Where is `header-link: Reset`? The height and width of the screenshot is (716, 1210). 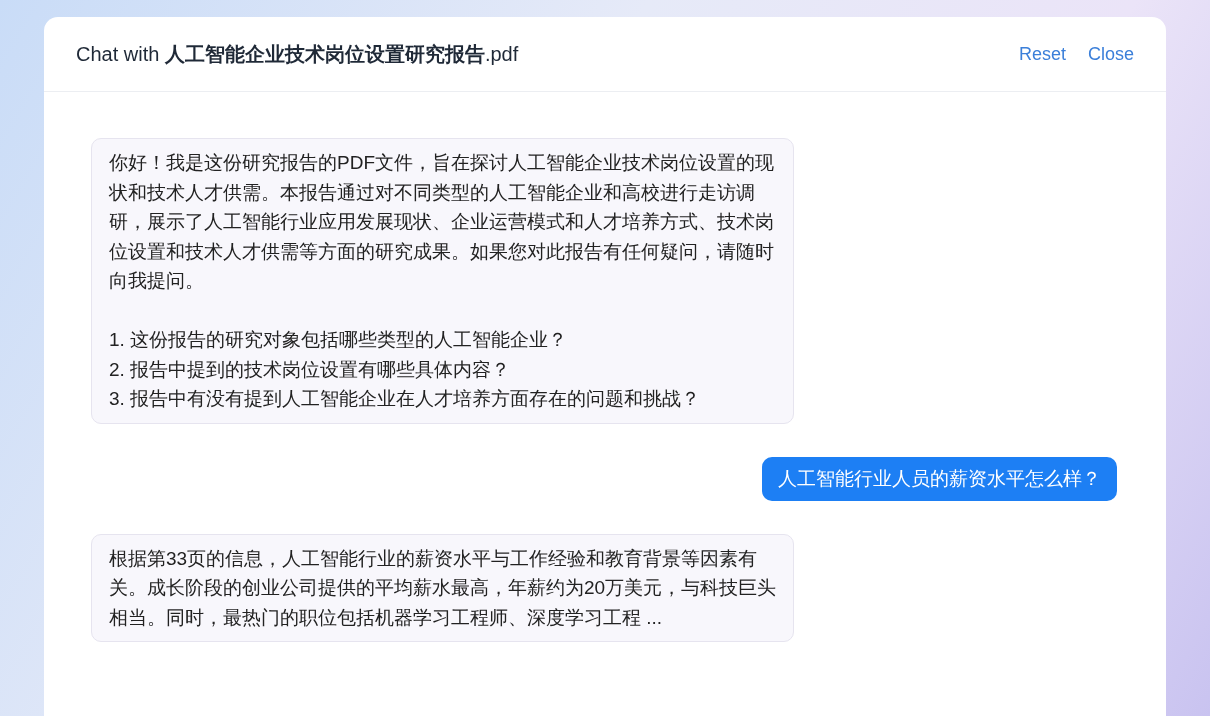
header-link: Reset is located at coordinates (1042, 54).